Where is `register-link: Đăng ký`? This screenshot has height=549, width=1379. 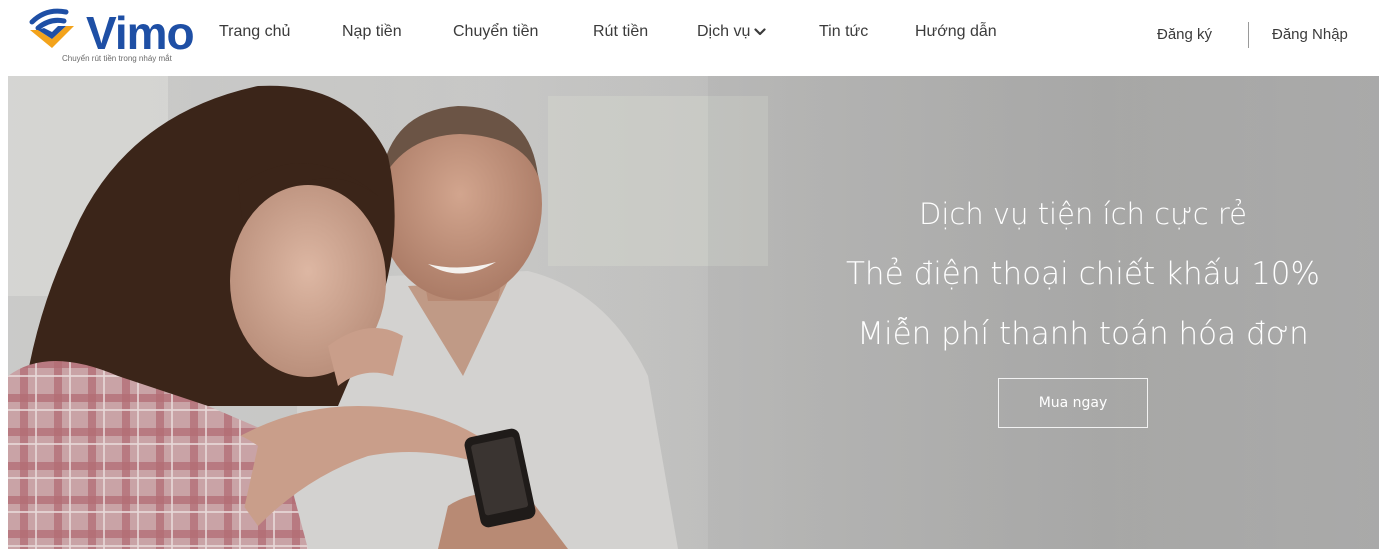 register-link: Đăng ký is located at coordinates (1184, 35).